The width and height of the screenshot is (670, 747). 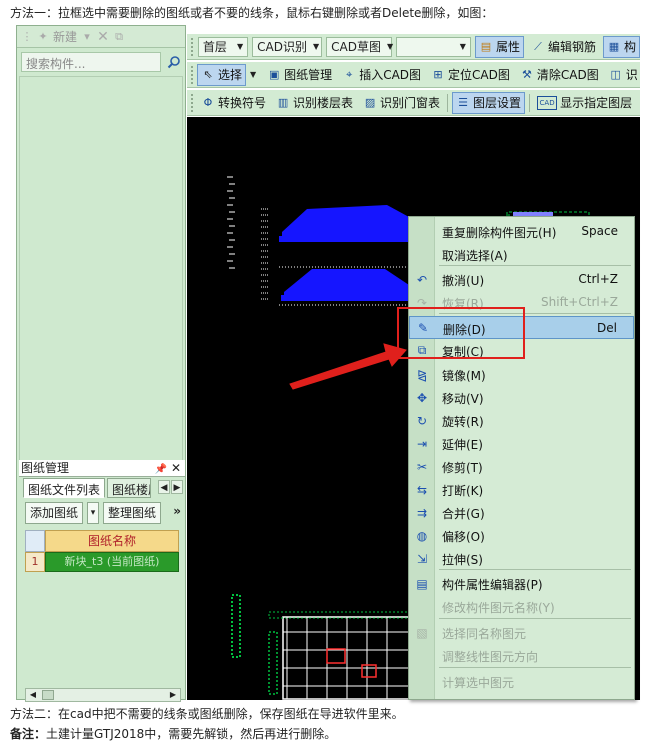 I want to click on add-drawing-button: 添加图纸, so click(x=54, y=513).